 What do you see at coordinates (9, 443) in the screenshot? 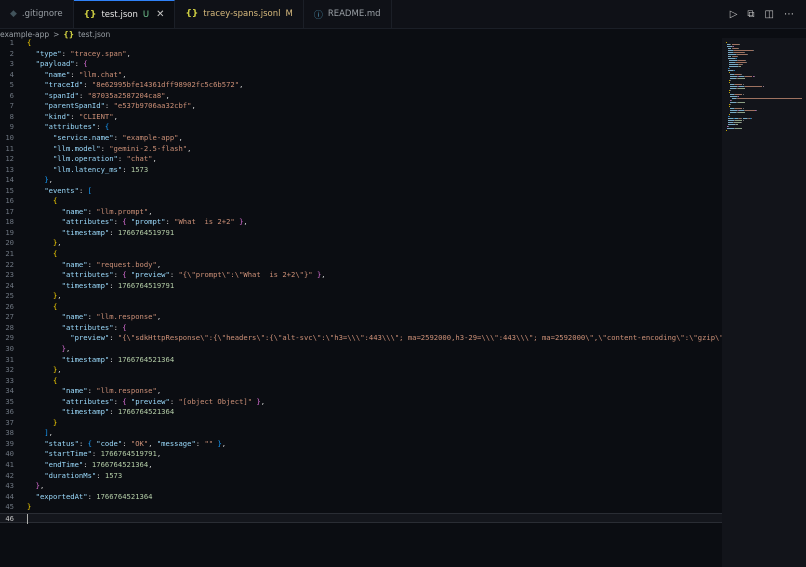
I see `line-number: 39` at bounding box center [9, 443].